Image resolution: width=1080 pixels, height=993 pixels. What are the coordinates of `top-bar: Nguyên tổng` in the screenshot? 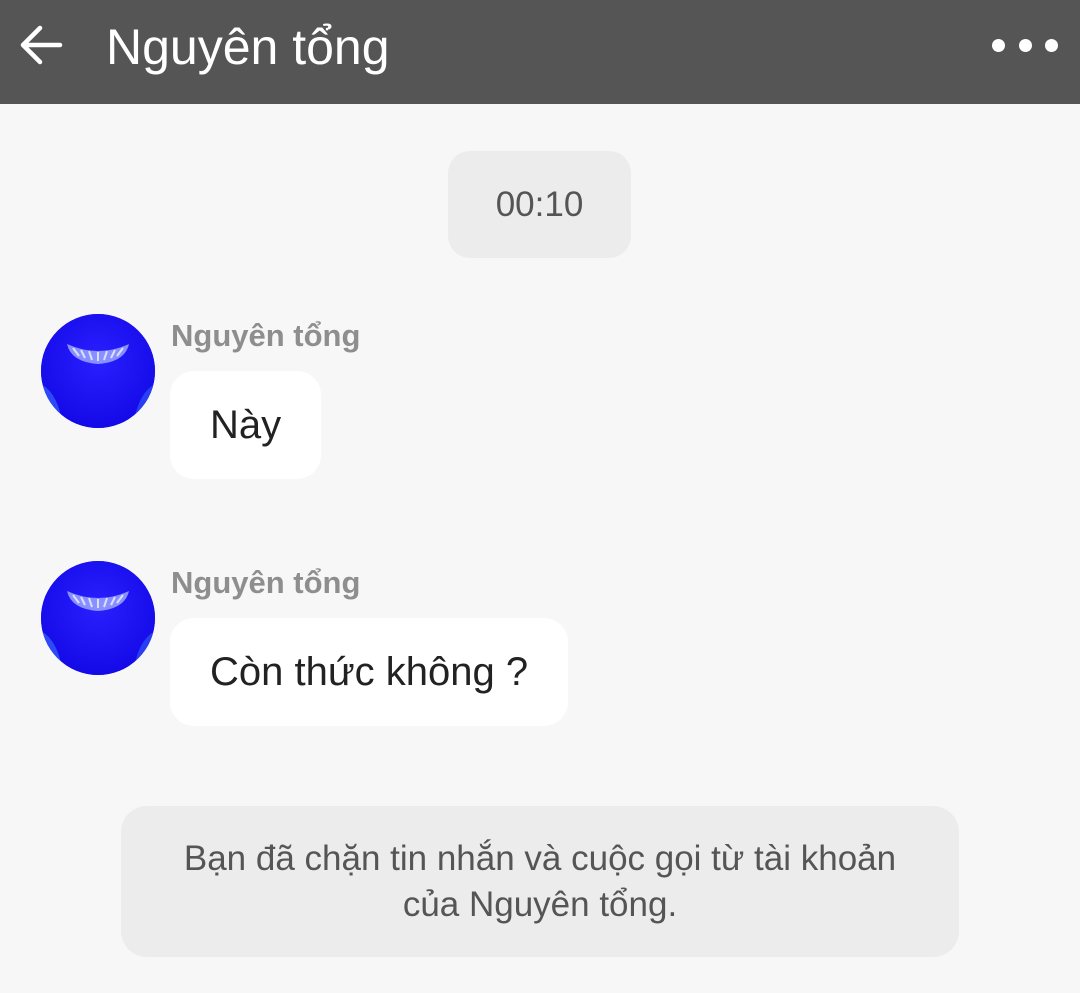 It's located at (540, 52).